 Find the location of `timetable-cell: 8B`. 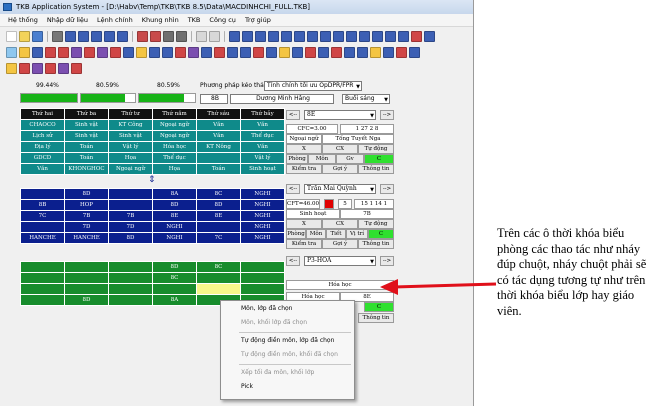

timetable-cell: 8B is located at coordinates (42, 205).